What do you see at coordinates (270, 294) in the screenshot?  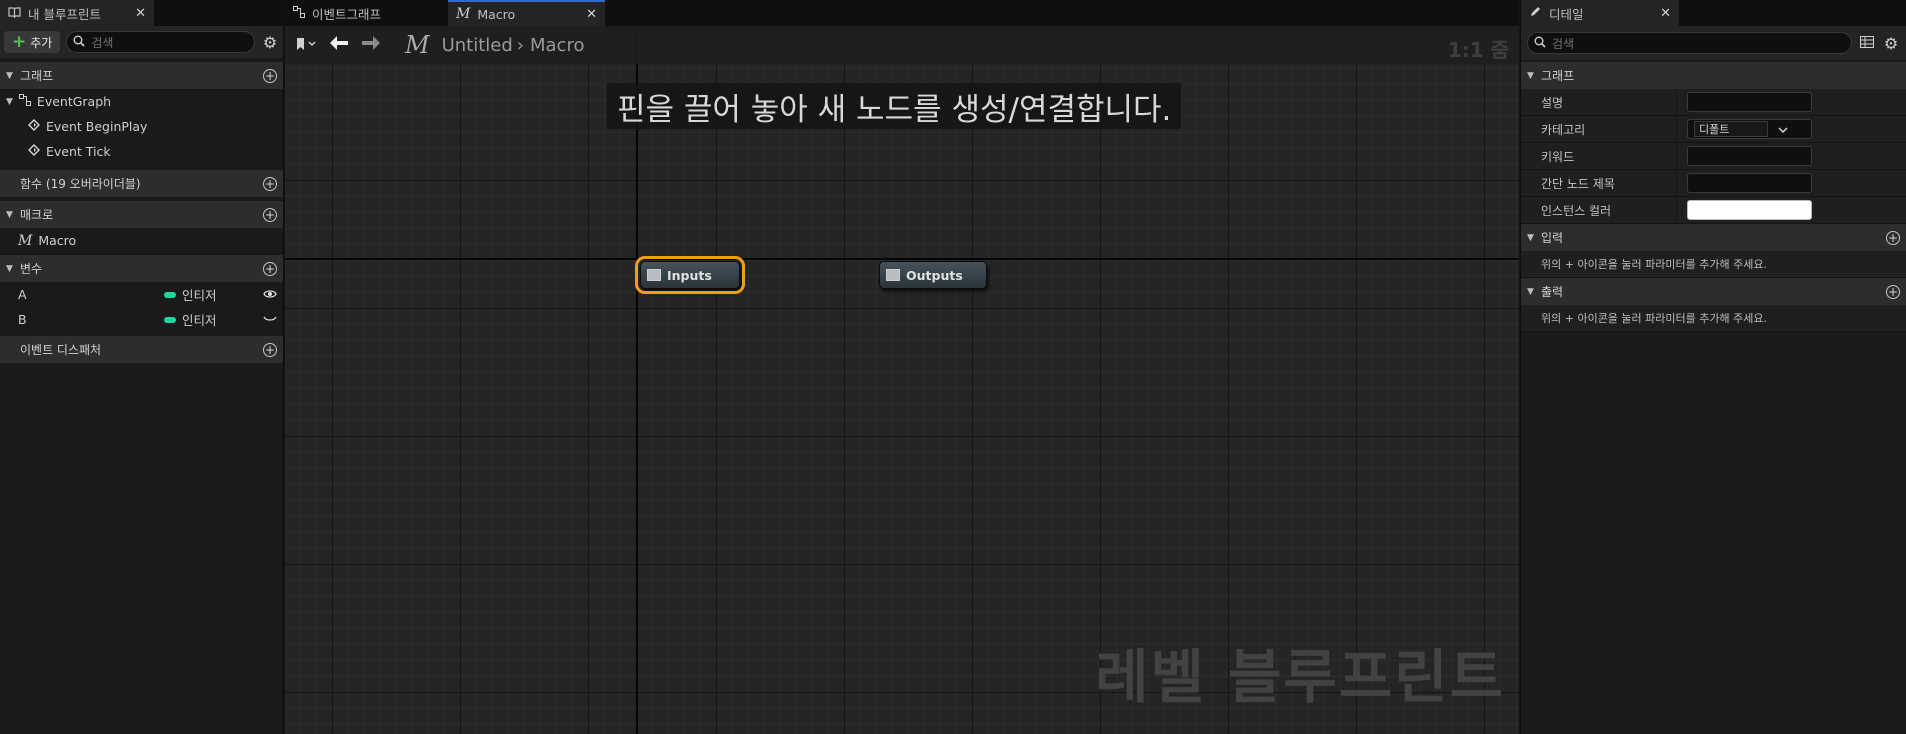 I see `eye-open-icon` at bounding box center [270, 294].